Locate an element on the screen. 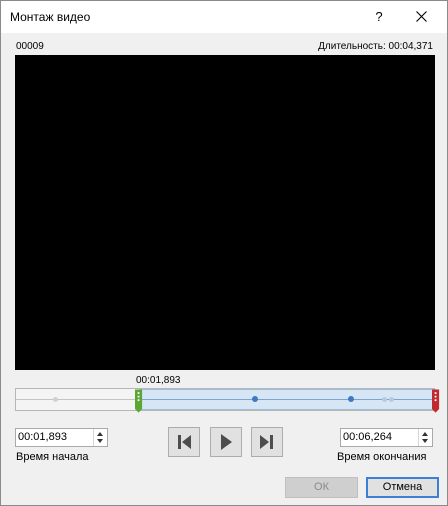  end-time-spinner: 00:06,264 is located at coordinates (386, 437).